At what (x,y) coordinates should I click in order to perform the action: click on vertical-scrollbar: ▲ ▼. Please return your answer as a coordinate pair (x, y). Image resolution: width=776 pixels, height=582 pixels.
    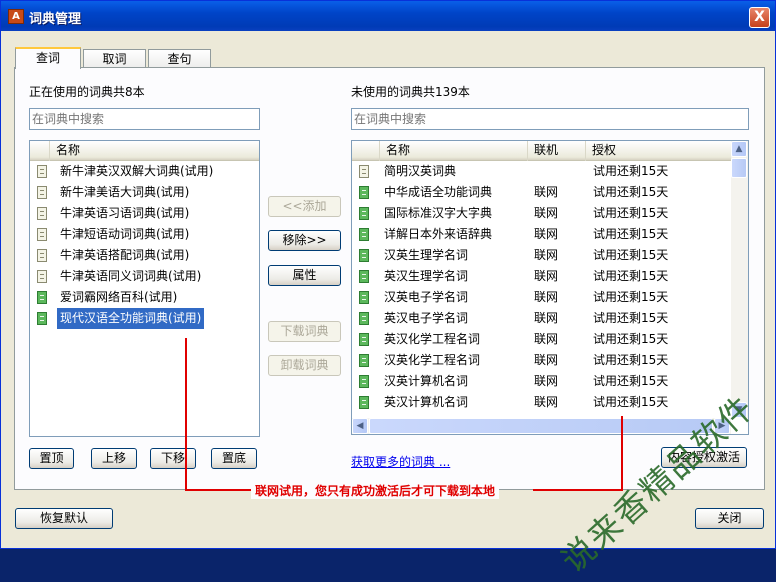
    Looking at the image, I should click on (739, 279).